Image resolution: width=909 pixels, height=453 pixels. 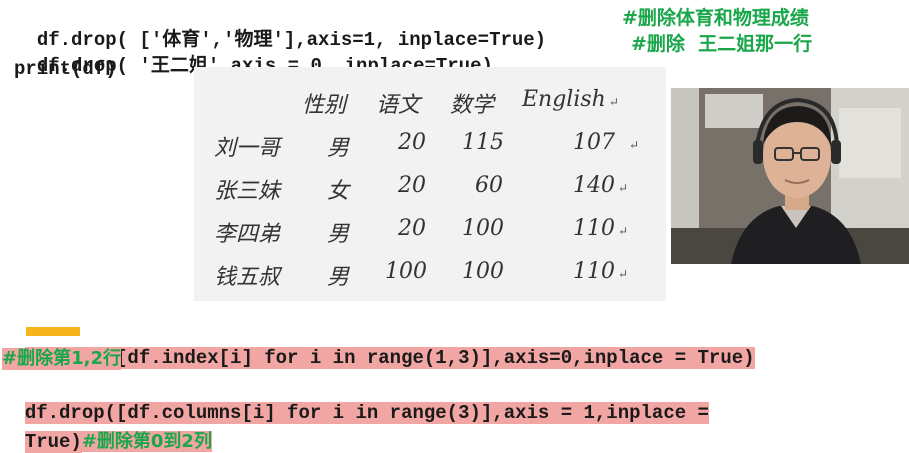 I want to click on column-header-chinese: 语文, so click(x=398, y=105).